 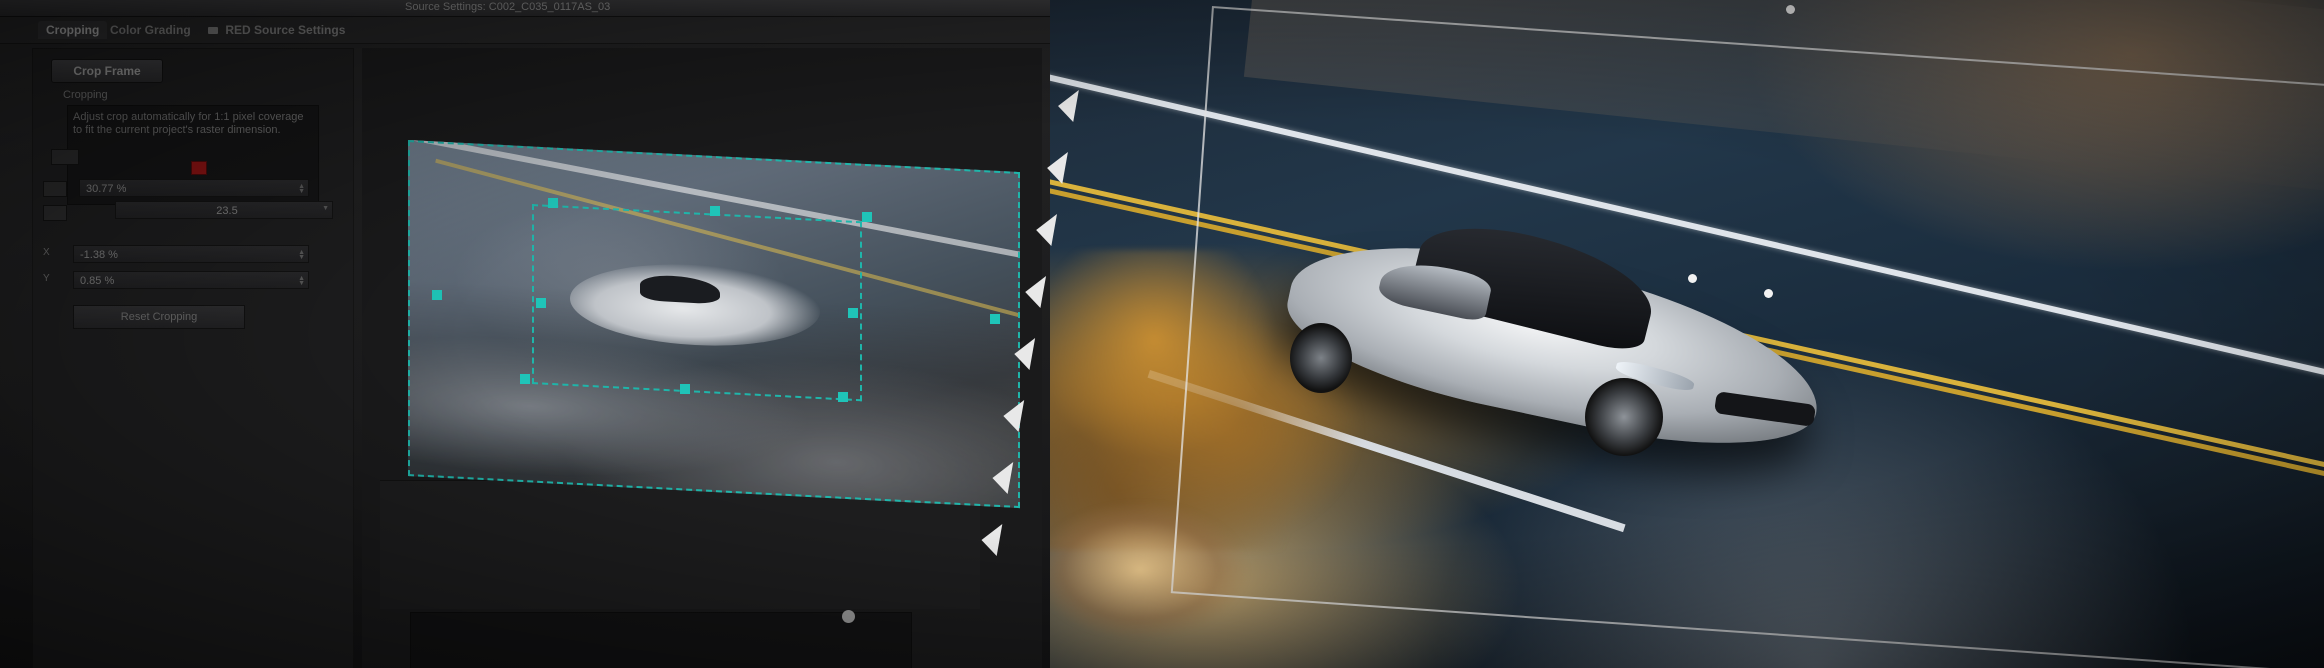 What do you see at coordinates (843, 397) in the screenshot?
I see `crop-handle-bottom-right` at bounding box center [843, 397].